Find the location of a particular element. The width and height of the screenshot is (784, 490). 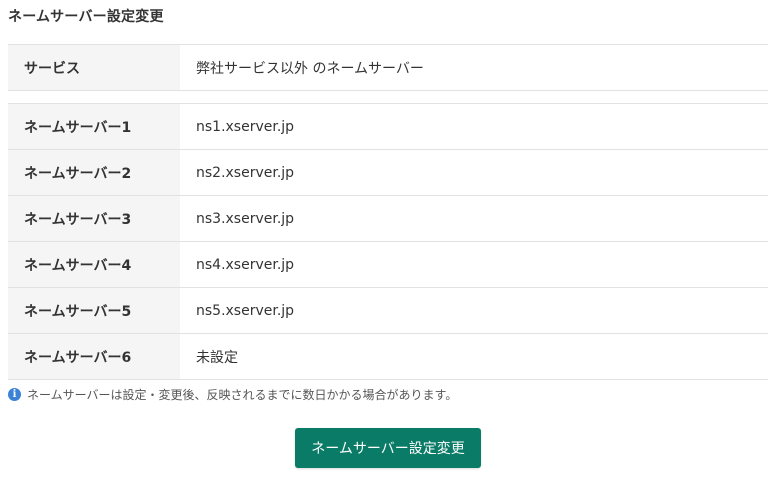

info-note-text: ネームサーバーは設定・変更後、反映されるまでに数日かかる場合があります。 is located at coordinates (242, 395).